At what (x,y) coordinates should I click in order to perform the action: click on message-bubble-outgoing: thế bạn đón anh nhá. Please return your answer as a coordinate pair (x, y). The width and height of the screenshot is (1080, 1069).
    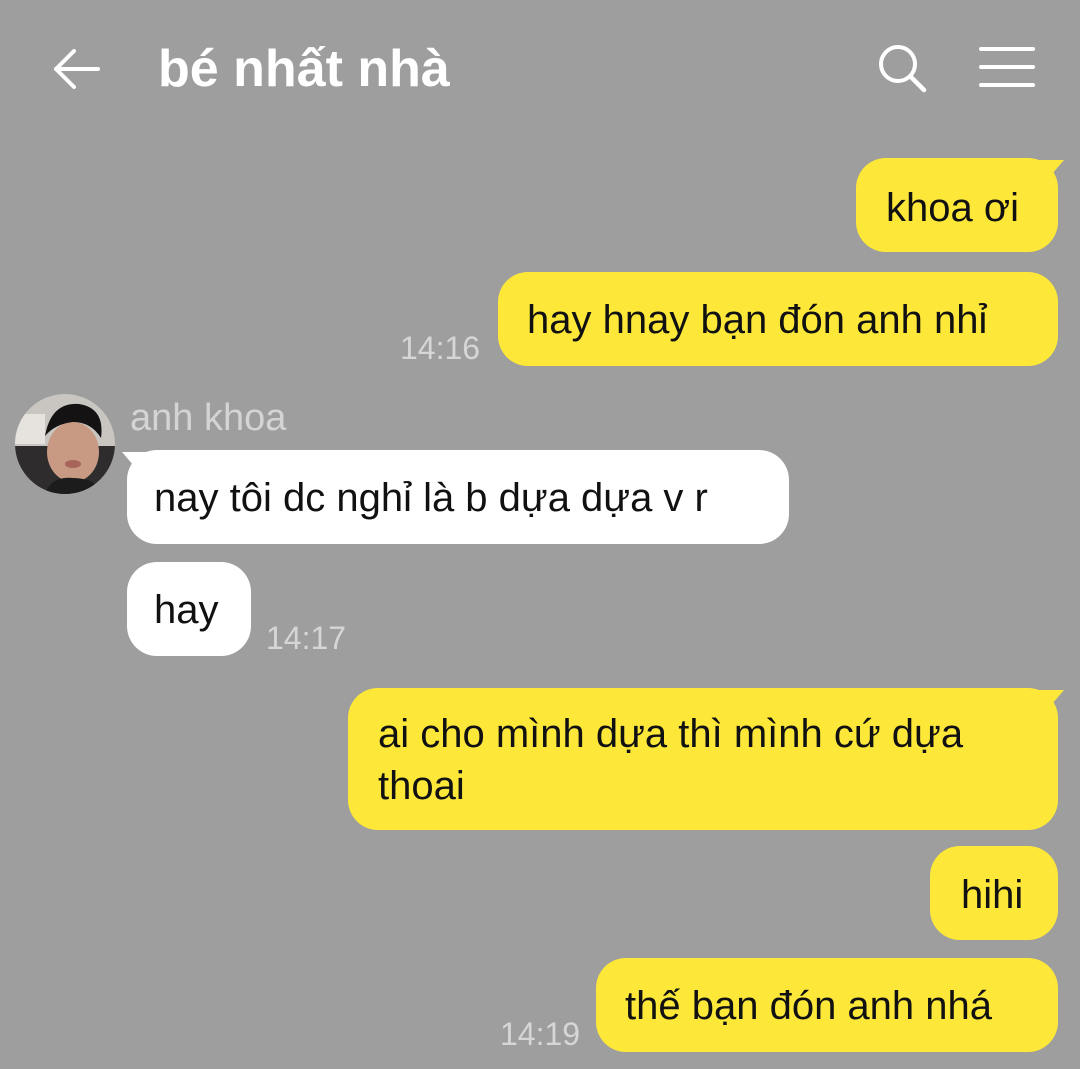
    Looking at the image, I should click on (827, 1005).